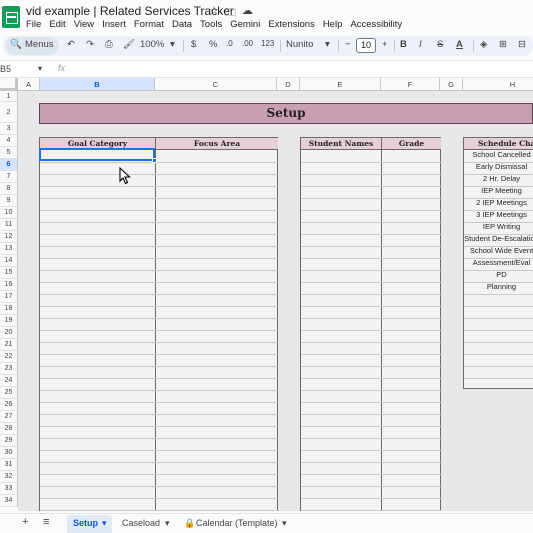 This screenshot has height=533, width=533. What do you see at coordinates (9, 285) in the screenshot?
I see `row-header-16: 16` at bounding box center [9, 285].